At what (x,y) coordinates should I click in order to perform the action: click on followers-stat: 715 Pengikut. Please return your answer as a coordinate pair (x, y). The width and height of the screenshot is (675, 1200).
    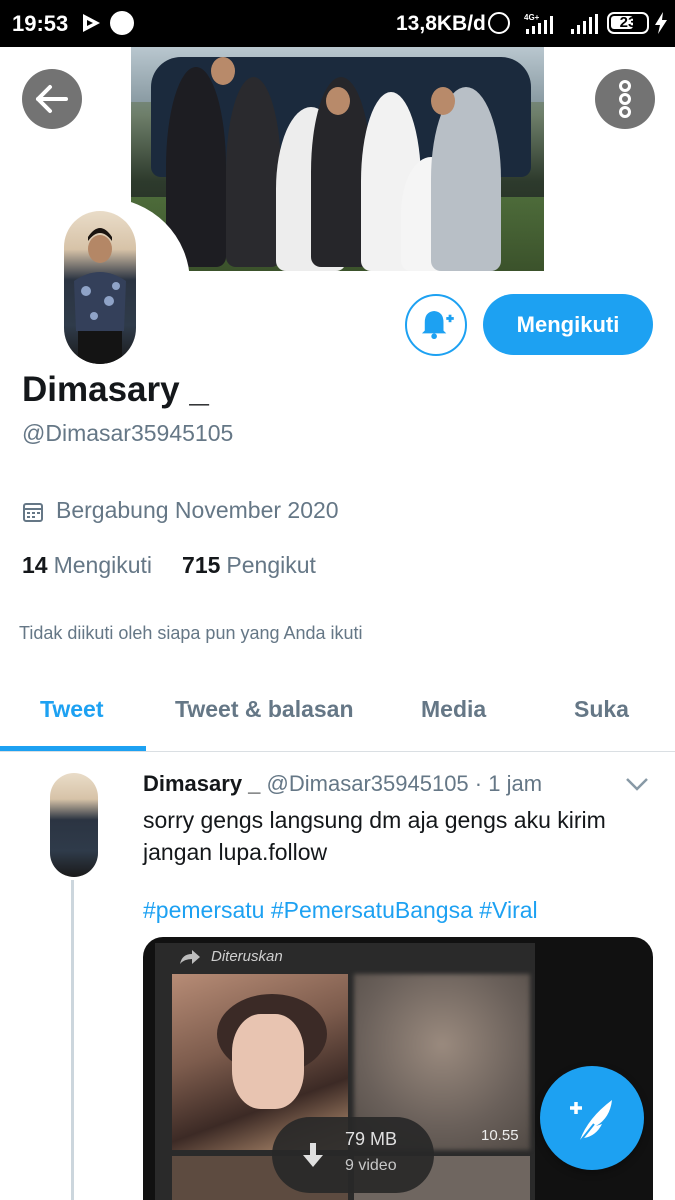
    Looking at the image, I should click on (249, 565).